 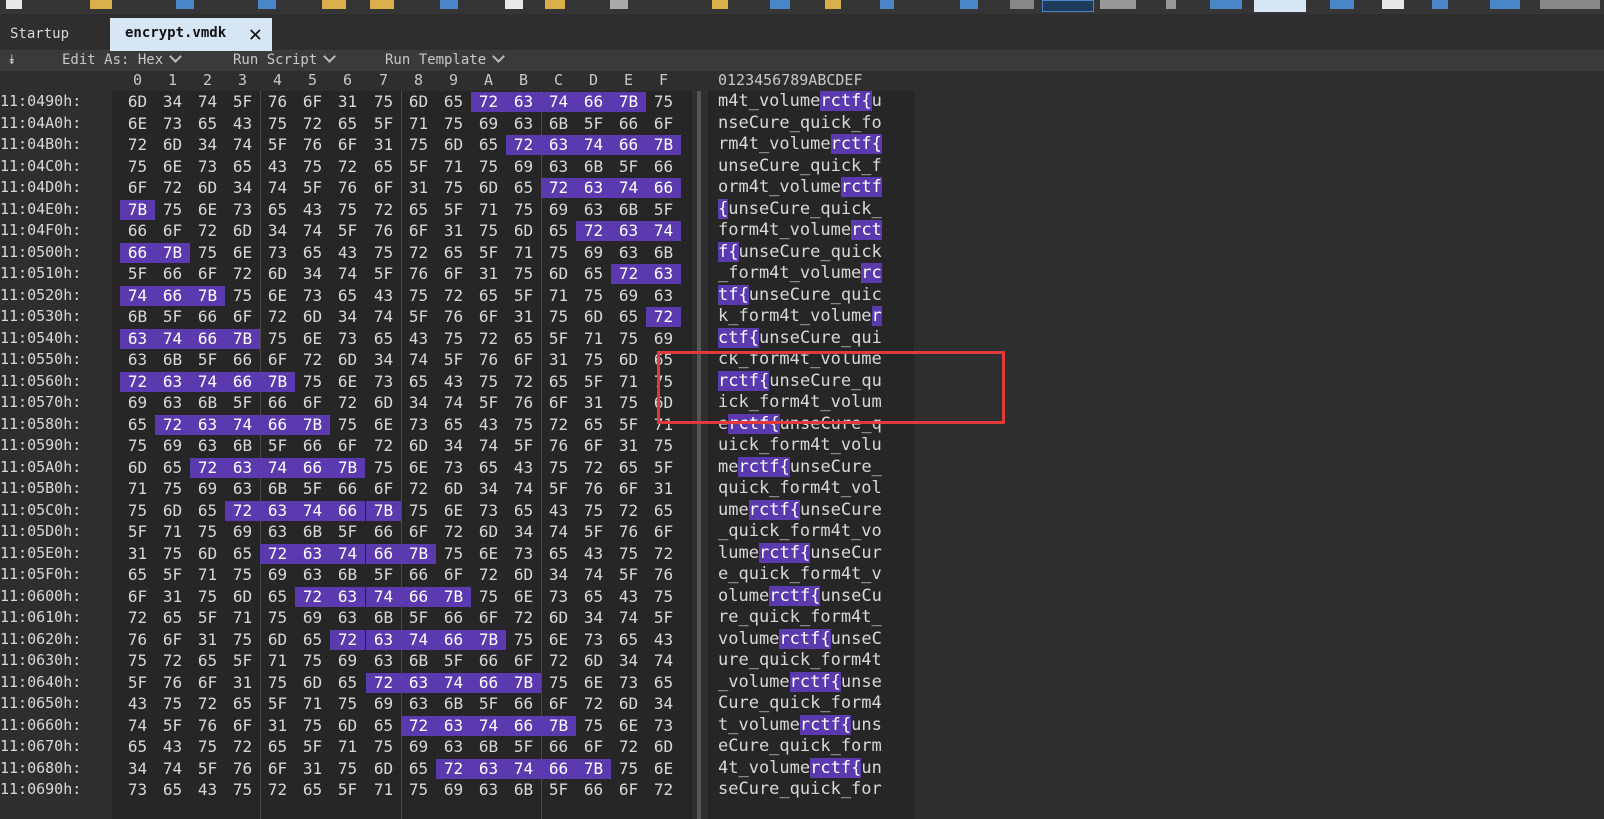 What do you see at coordinates (800, 746) in the screenshot?
I see `row-text: eCure_quick_form` at bounding box center [800, 746].